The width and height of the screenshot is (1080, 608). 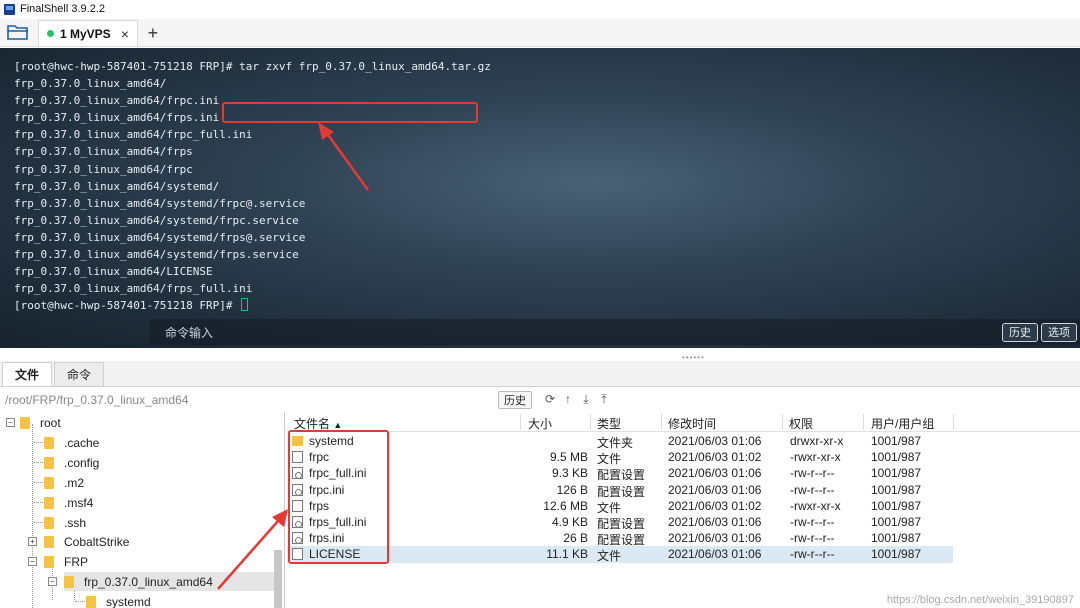 What do you see at coordinates (133, 135) in the screenshot?
I see `terminal-line: frp_0.37.0_linux_amd64/frpc_full.ini` at bounding box center [133, 135].